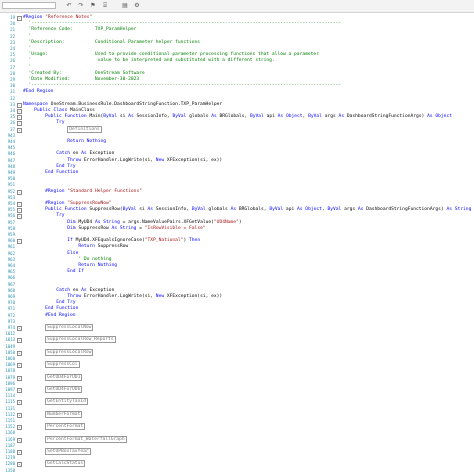  What do you see at coordinates (93, 6) in the screenshot?
I see `bookmark-icon: ⚑` at bounding box center [93, 6].